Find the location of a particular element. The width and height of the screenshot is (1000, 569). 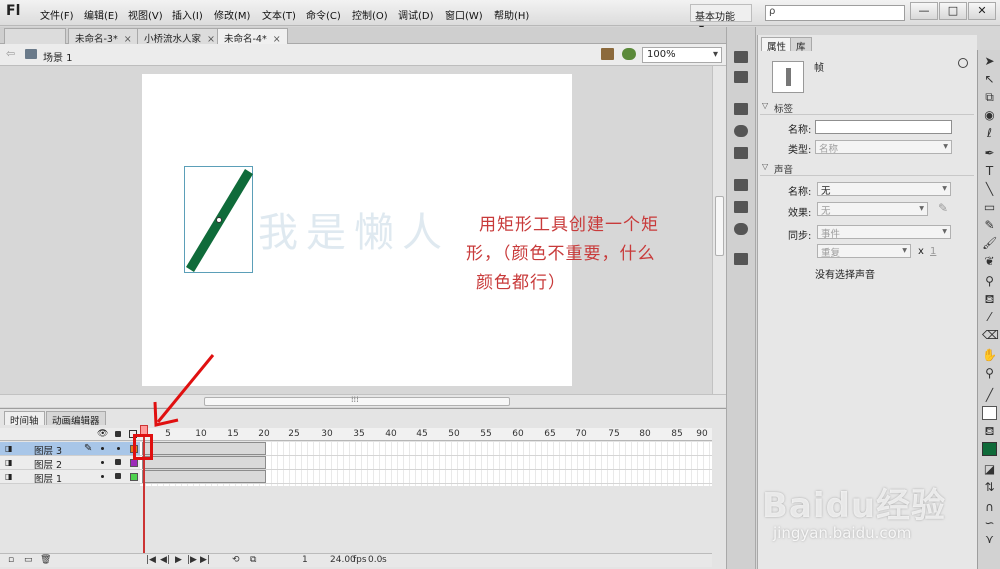

paint-bucket-tool-icon: ⛾ is located at coordinates (989, 299).